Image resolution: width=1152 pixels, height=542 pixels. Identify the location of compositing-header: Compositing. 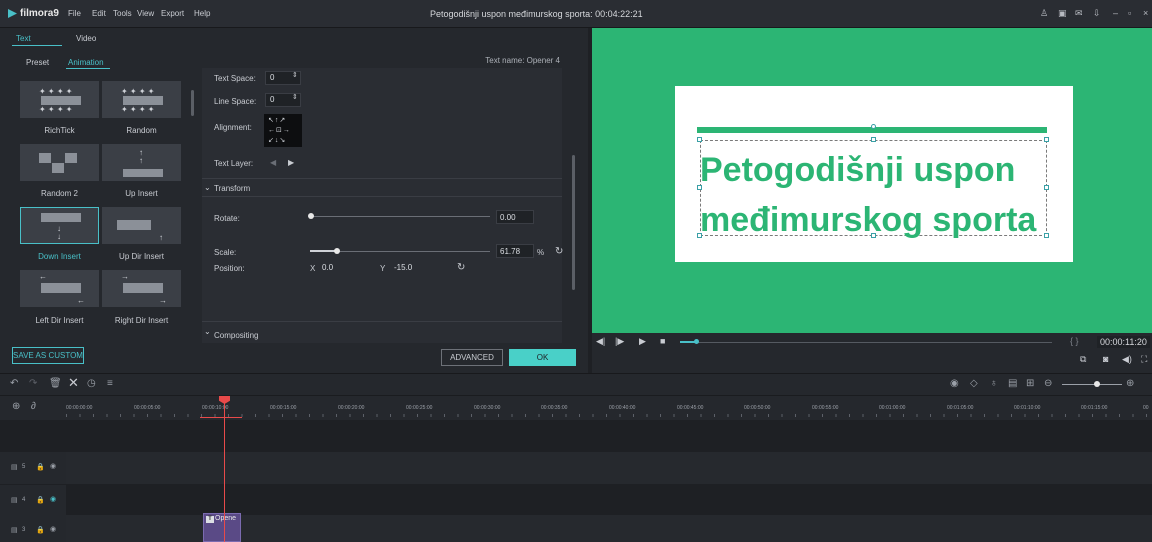
(236, 335).